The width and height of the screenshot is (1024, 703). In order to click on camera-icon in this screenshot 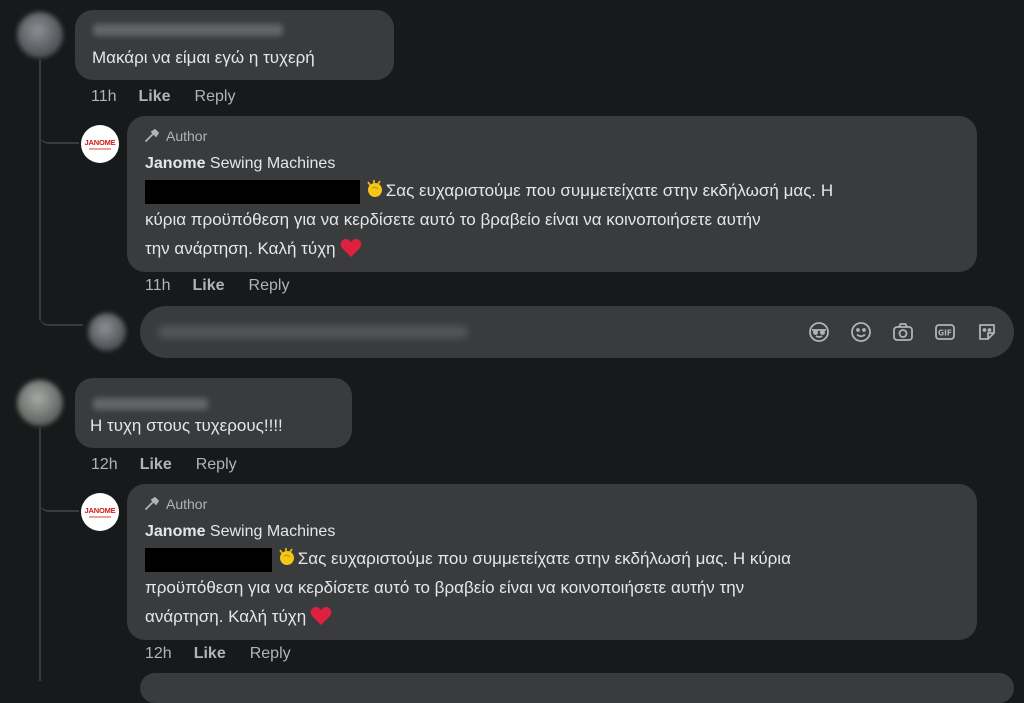, I will do `click(903, 332)`.